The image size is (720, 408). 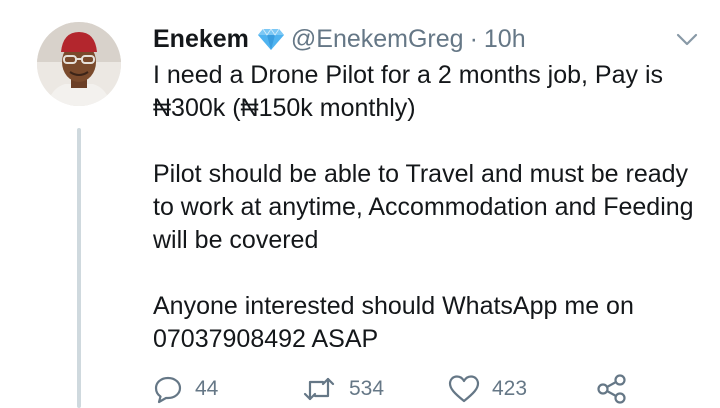 I want to click on share-icon, so click(x=611, y=389).